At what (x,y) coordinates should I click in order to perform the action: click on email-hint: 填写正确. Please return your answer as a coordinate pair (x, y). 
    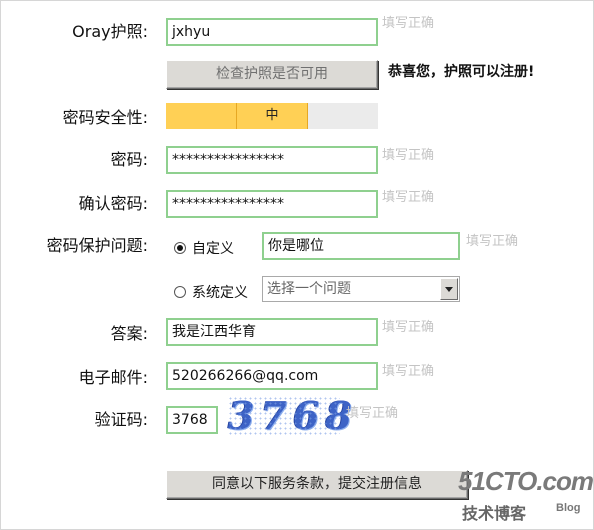
    Looking at the image, I should click on (408, 371).